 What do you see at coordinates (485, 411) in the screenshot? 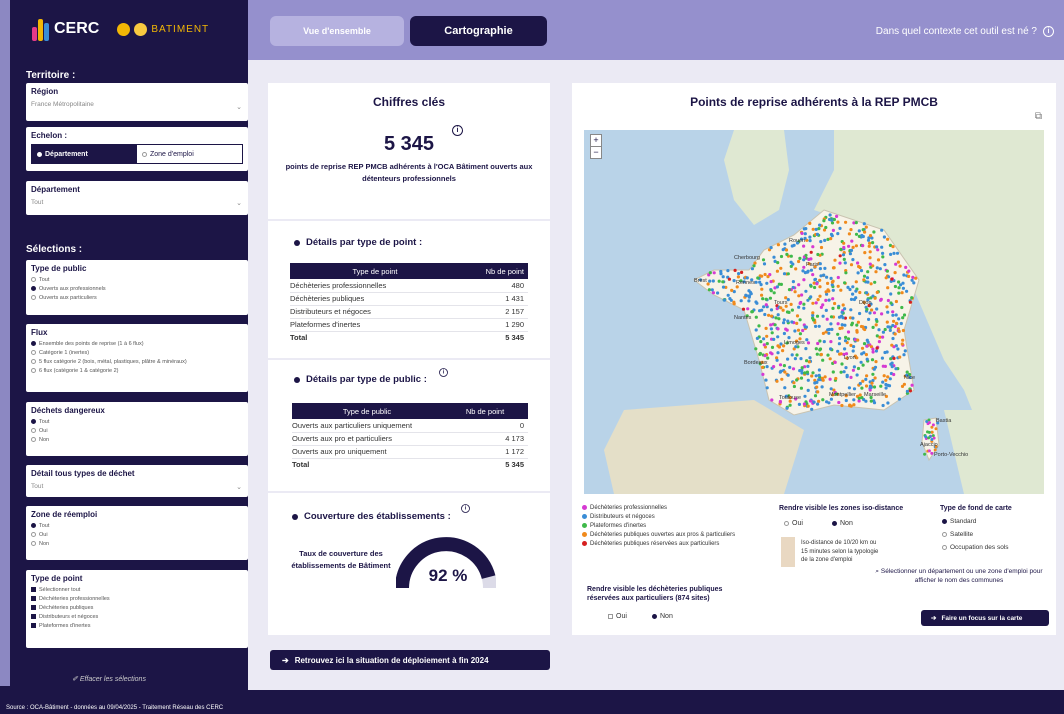
I see `table2-header-nb: Nb de point` at bounding box center [485, 411].